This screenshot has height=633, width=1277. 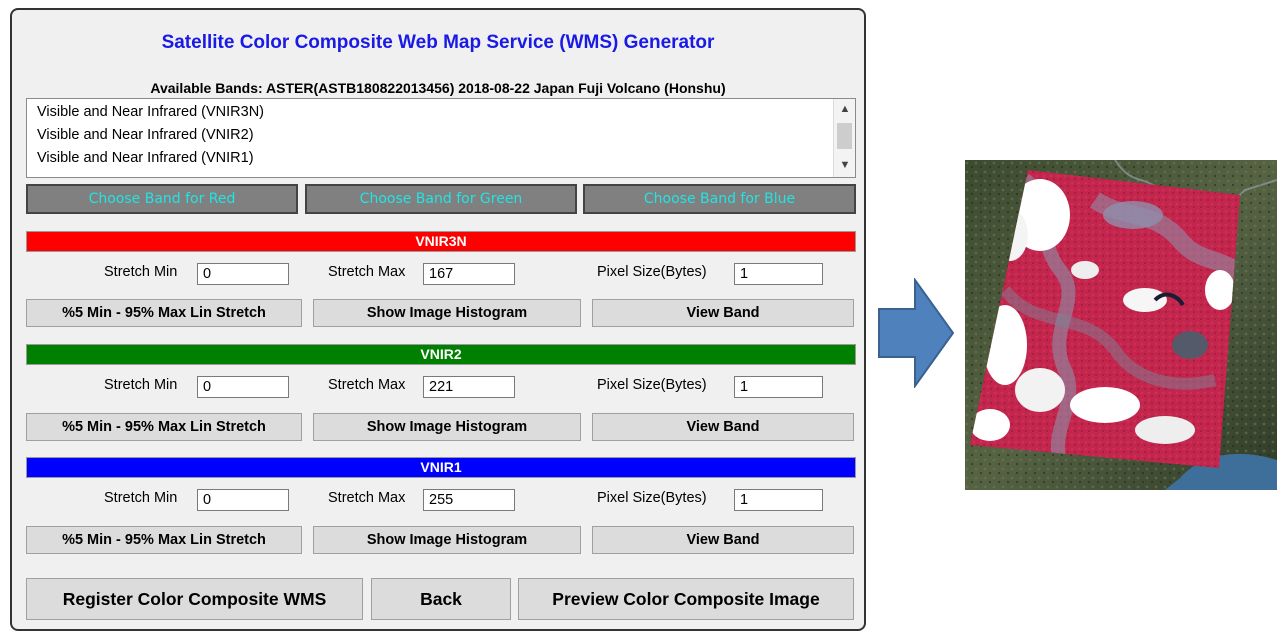 I want to click on choose-red-button: Choose Band for Red, so click(x=162, y=199).